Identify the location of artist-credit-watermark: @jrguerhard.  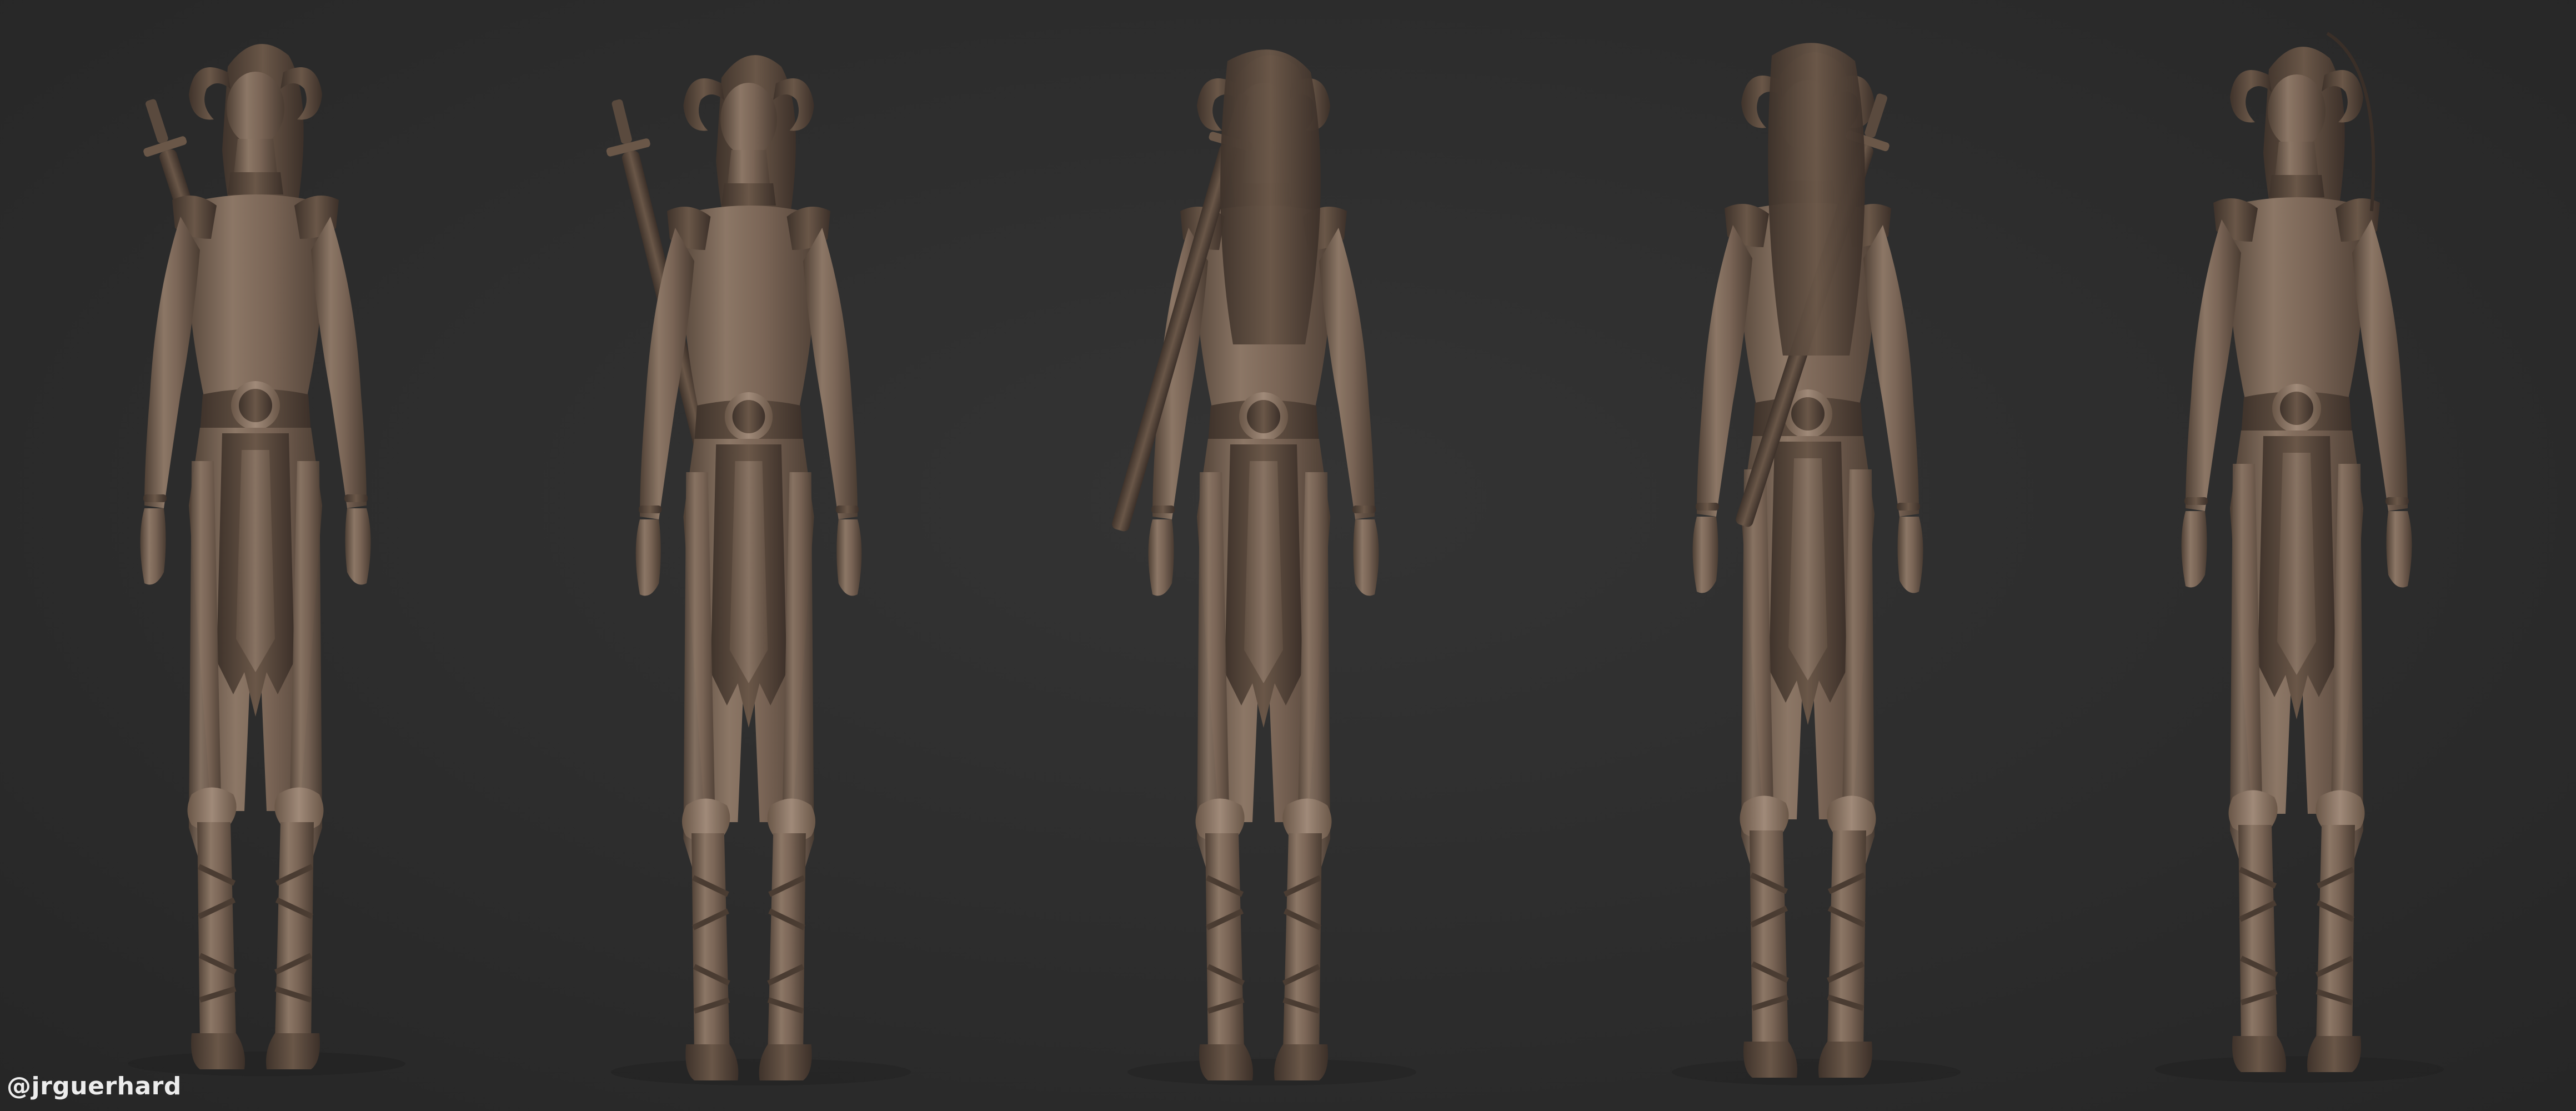
(95, 1086).